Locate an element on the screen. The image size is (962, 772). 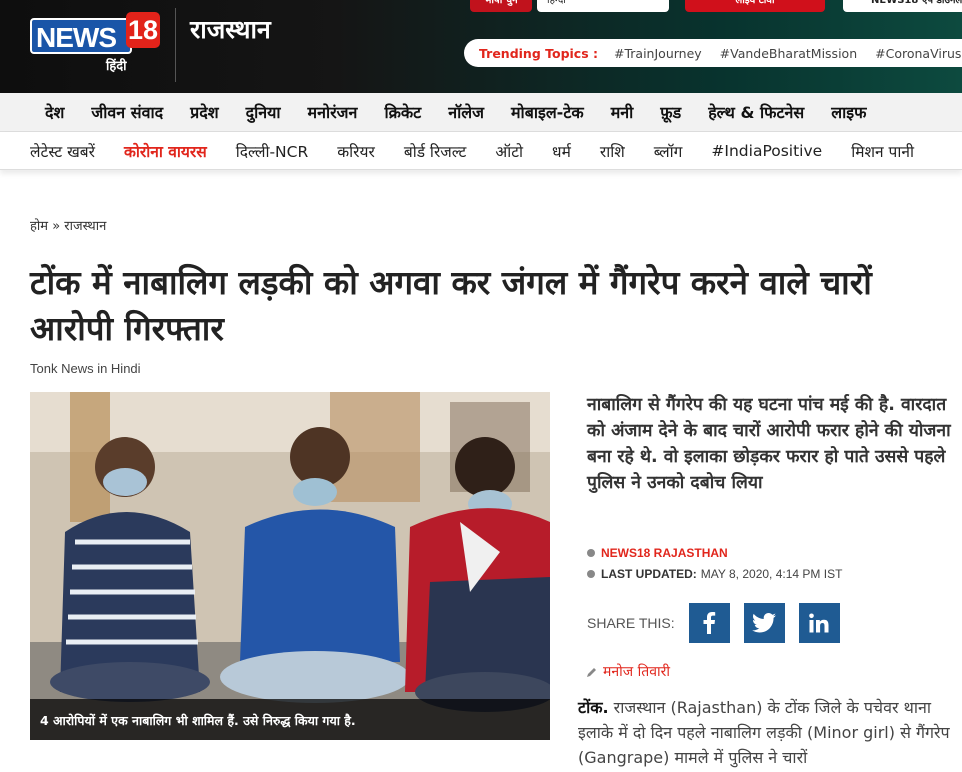
subnav-item: ब्लॉग is located at coordinates (668, 151).